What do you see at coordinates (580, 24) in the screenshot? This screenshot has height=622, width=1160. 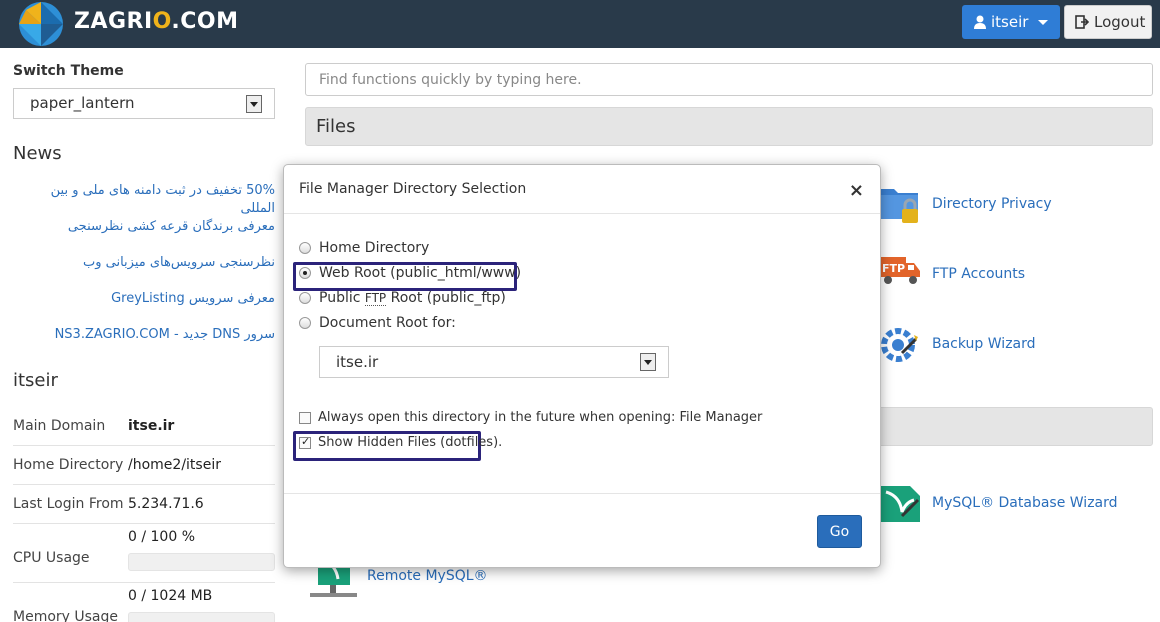 I see `top-bar: ZAGRIO.COM itseir Logout` at bounding box center [580, 24].